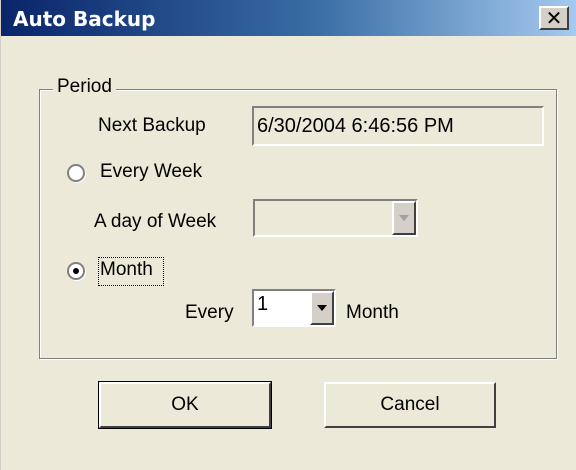 This screenshot has width=576, height=470. I want to click on month-radio, so click(76, 271).